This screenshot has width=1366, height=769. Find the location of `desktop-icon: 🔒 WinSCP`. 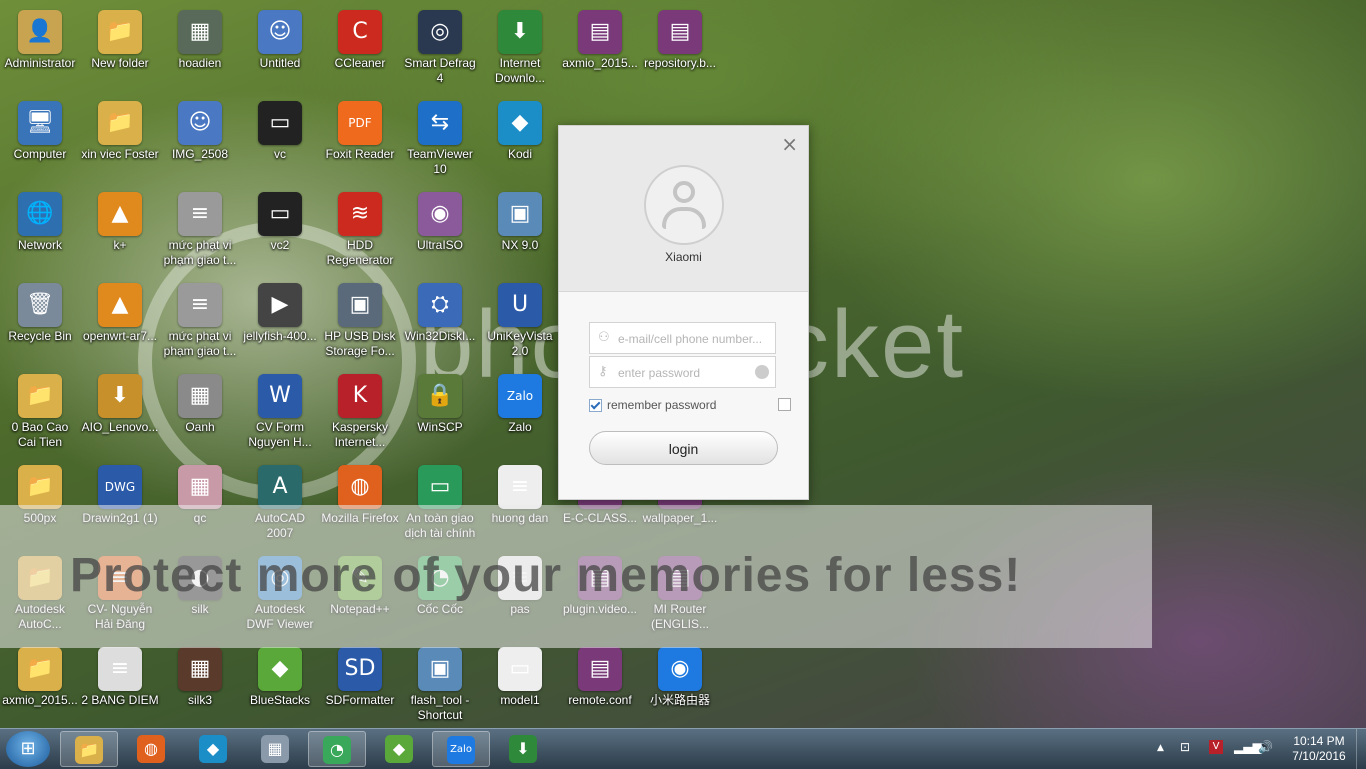

desktop-icon: 🔒 WinSCP is located at coordinates (440, 412).